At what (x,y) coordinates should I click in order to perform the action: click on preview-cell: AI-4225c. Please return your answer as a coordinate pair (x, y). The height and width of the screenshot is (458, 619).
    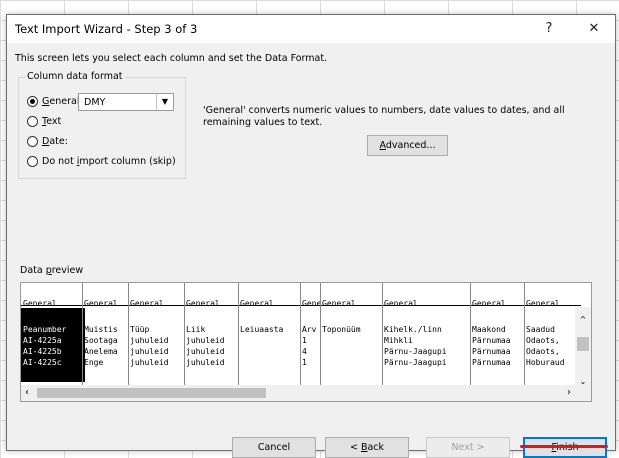
    Looking at the image, I should click on (42, 362).